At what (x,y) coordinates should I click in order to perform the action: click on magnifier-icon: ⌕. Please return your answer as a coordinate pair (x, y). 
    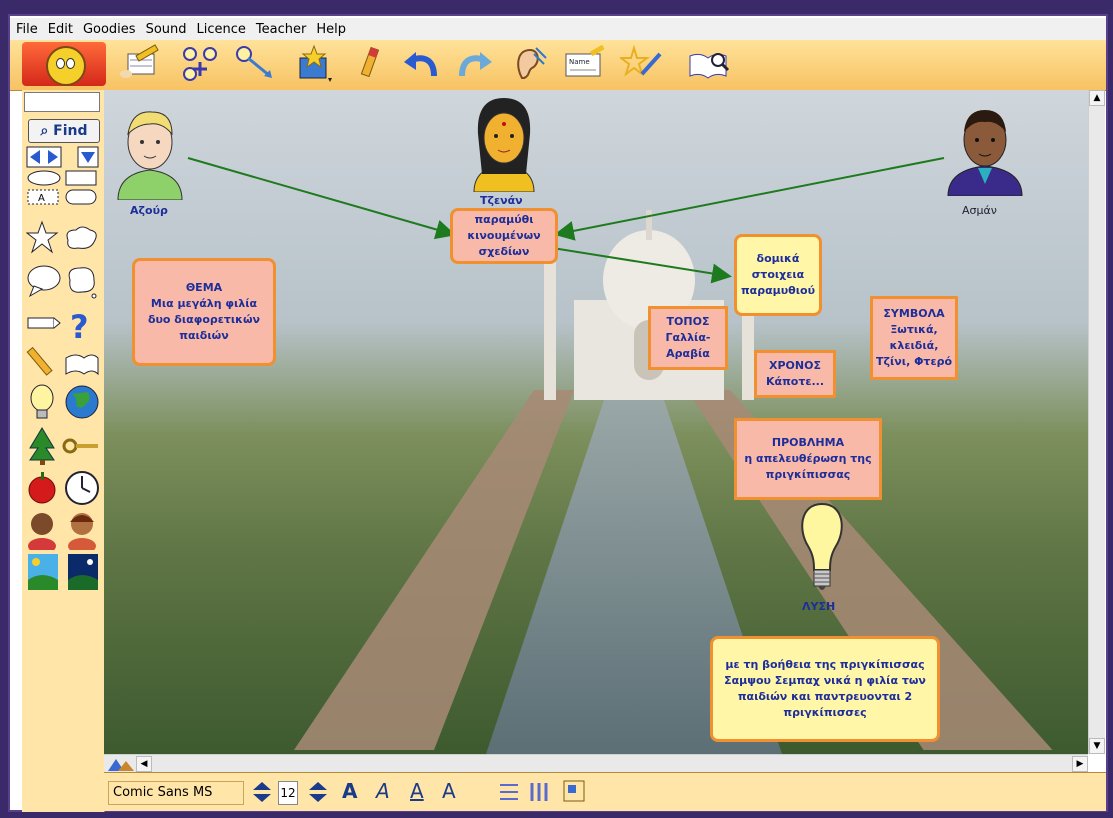
    Looking at the image, I should click on (44, 131).